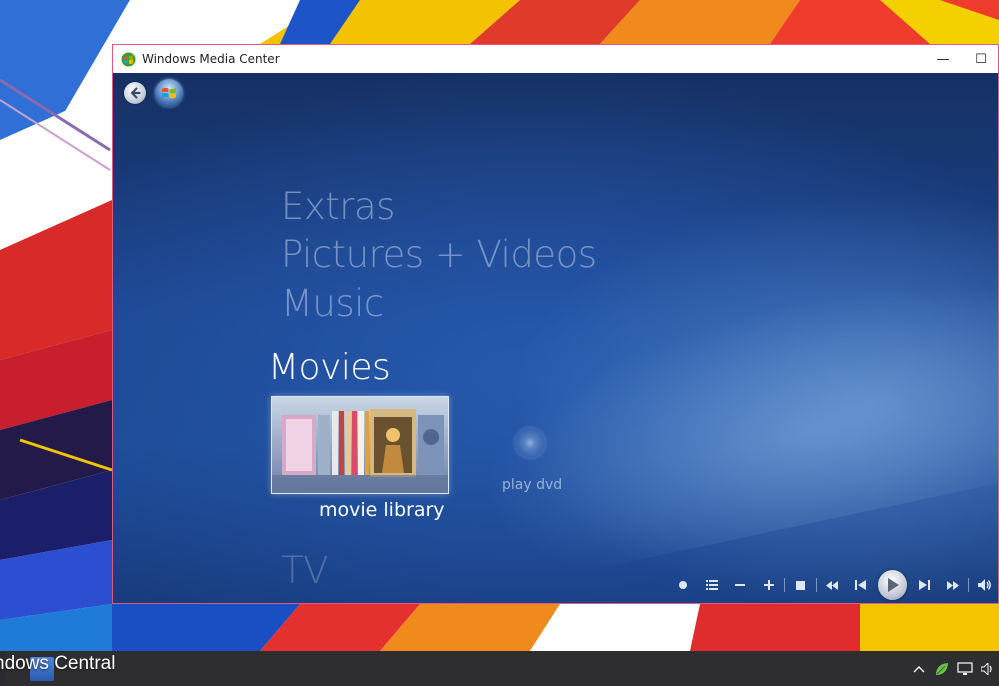 This screenshot has width=999, height=686. I want to click on fast-forward-icon, so click(953, 585).